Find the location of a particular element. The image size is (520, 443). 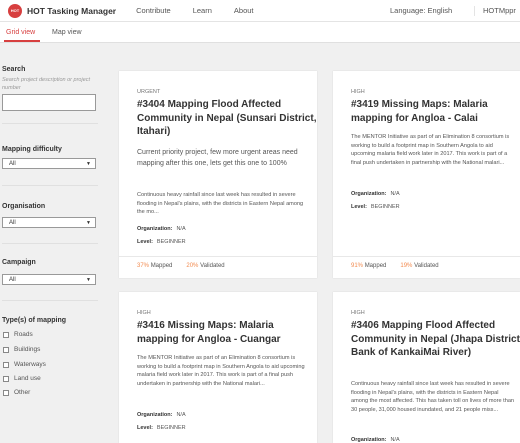

organisation-title: Organisation is located at coordinates (24, 206).